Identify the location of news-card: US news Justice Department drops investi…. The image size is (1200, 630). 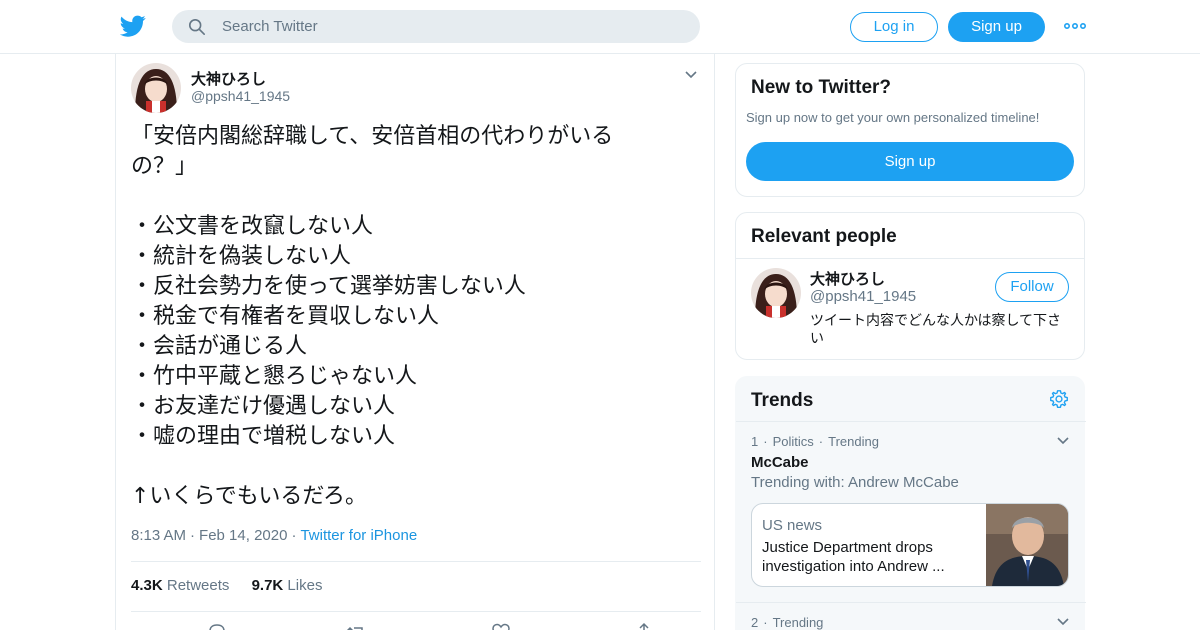
(910, 545).